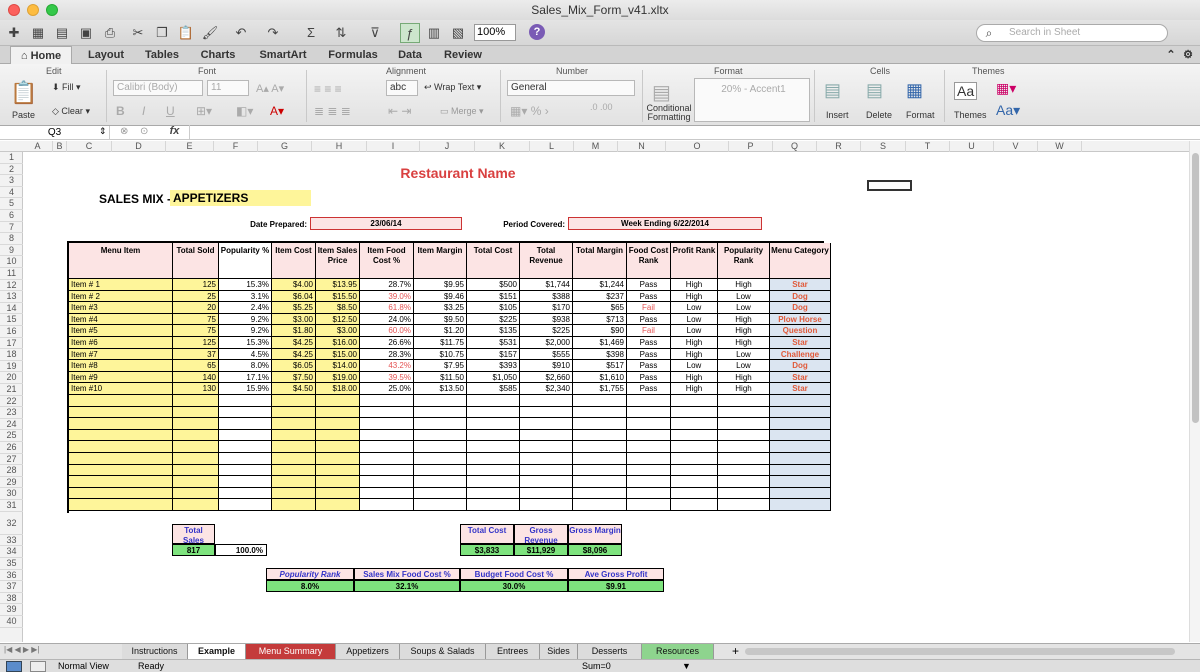 The height and width of the screenshot is (672, 1200). Describe the element at coordinates (121, 308) in the screenshot. I see `cell-3-0: Item #3` at that location.